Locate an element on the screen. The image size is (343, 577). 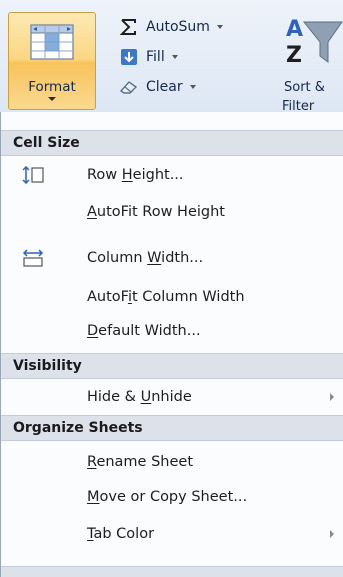
sort-filter-button: A Z Sort & Filter is located at coordinates (312, 62).